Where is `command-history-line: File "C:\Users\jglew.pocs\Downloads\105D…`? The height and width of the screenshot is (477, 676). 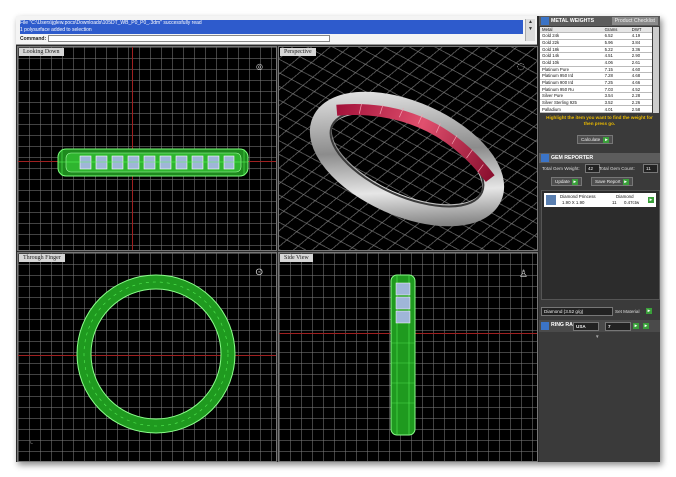
command-history-line: File "C:\Users\jglew.pocs\Downloads\105D… is located at coordinates (271, 23).